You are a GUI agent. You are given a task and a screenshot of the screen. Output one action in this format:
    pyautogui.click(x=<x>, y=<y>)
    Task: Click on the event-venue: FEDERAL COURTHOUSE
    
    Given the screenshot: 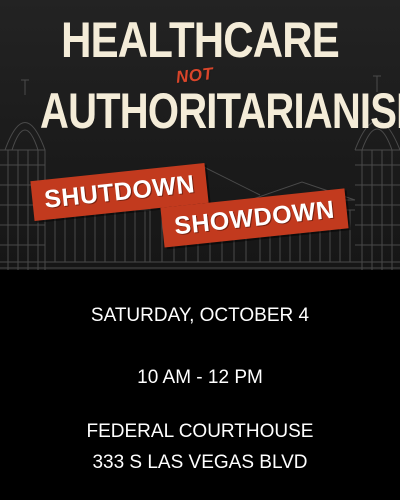 What is the action you would take?
    pyautogui.click(x=200, y=431)
    